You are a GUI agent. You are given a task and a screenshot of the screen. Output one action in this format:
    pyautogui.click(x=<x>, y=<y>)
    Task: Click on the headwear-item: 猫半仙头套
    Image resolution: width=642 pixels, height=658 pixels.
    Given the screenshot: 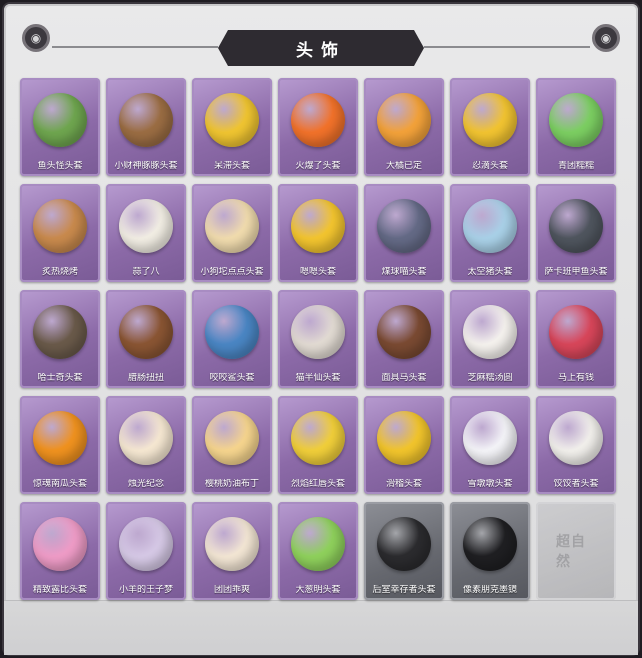 What is the action you would take?
    pyautogui.click(x=318, y=339)
    